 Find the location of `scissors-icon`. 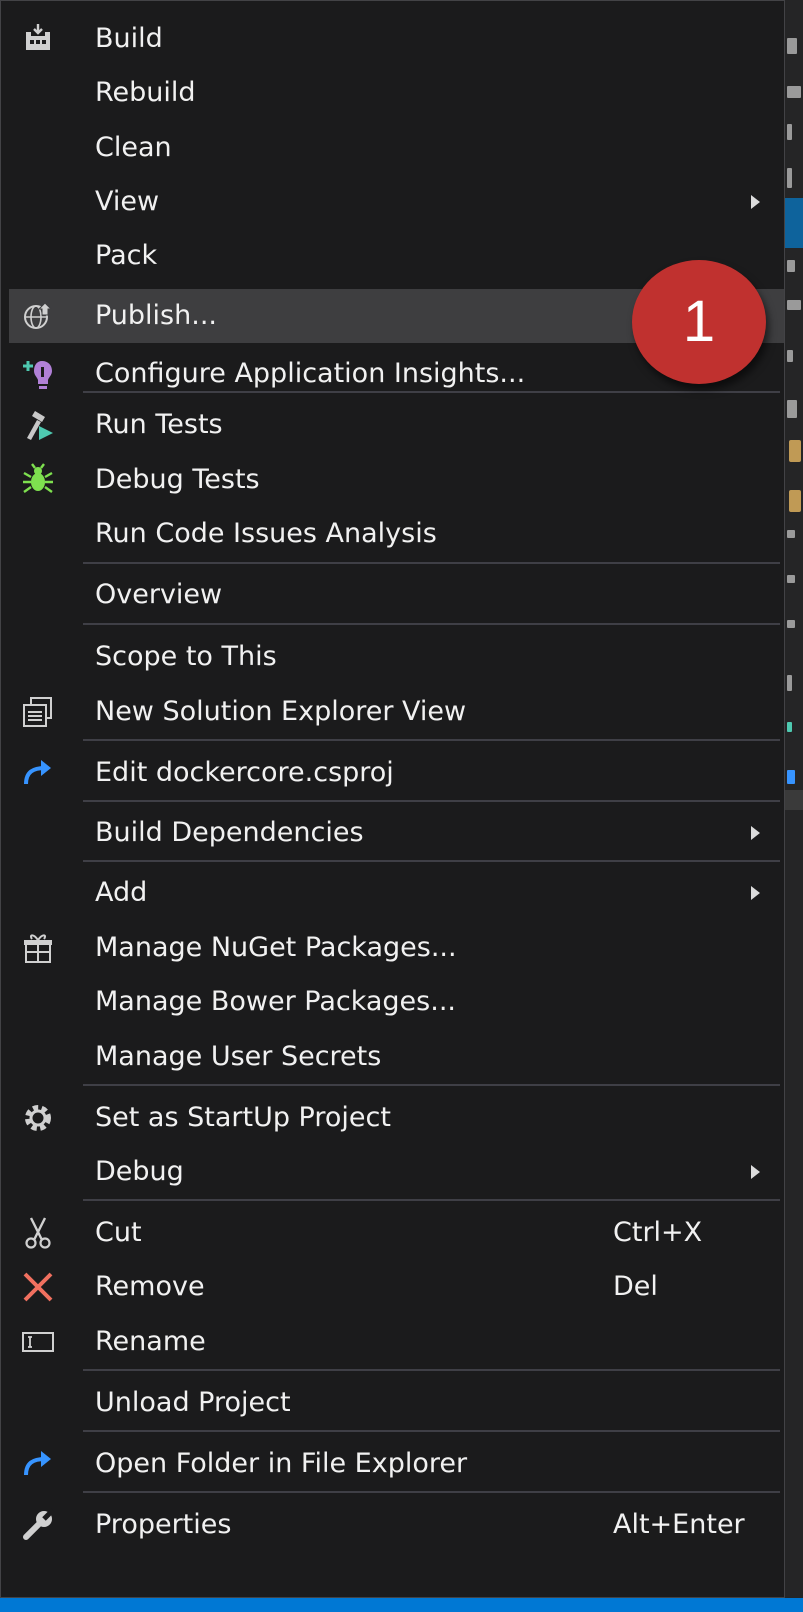

scissors-icon is located at coordinates (38, 1233).